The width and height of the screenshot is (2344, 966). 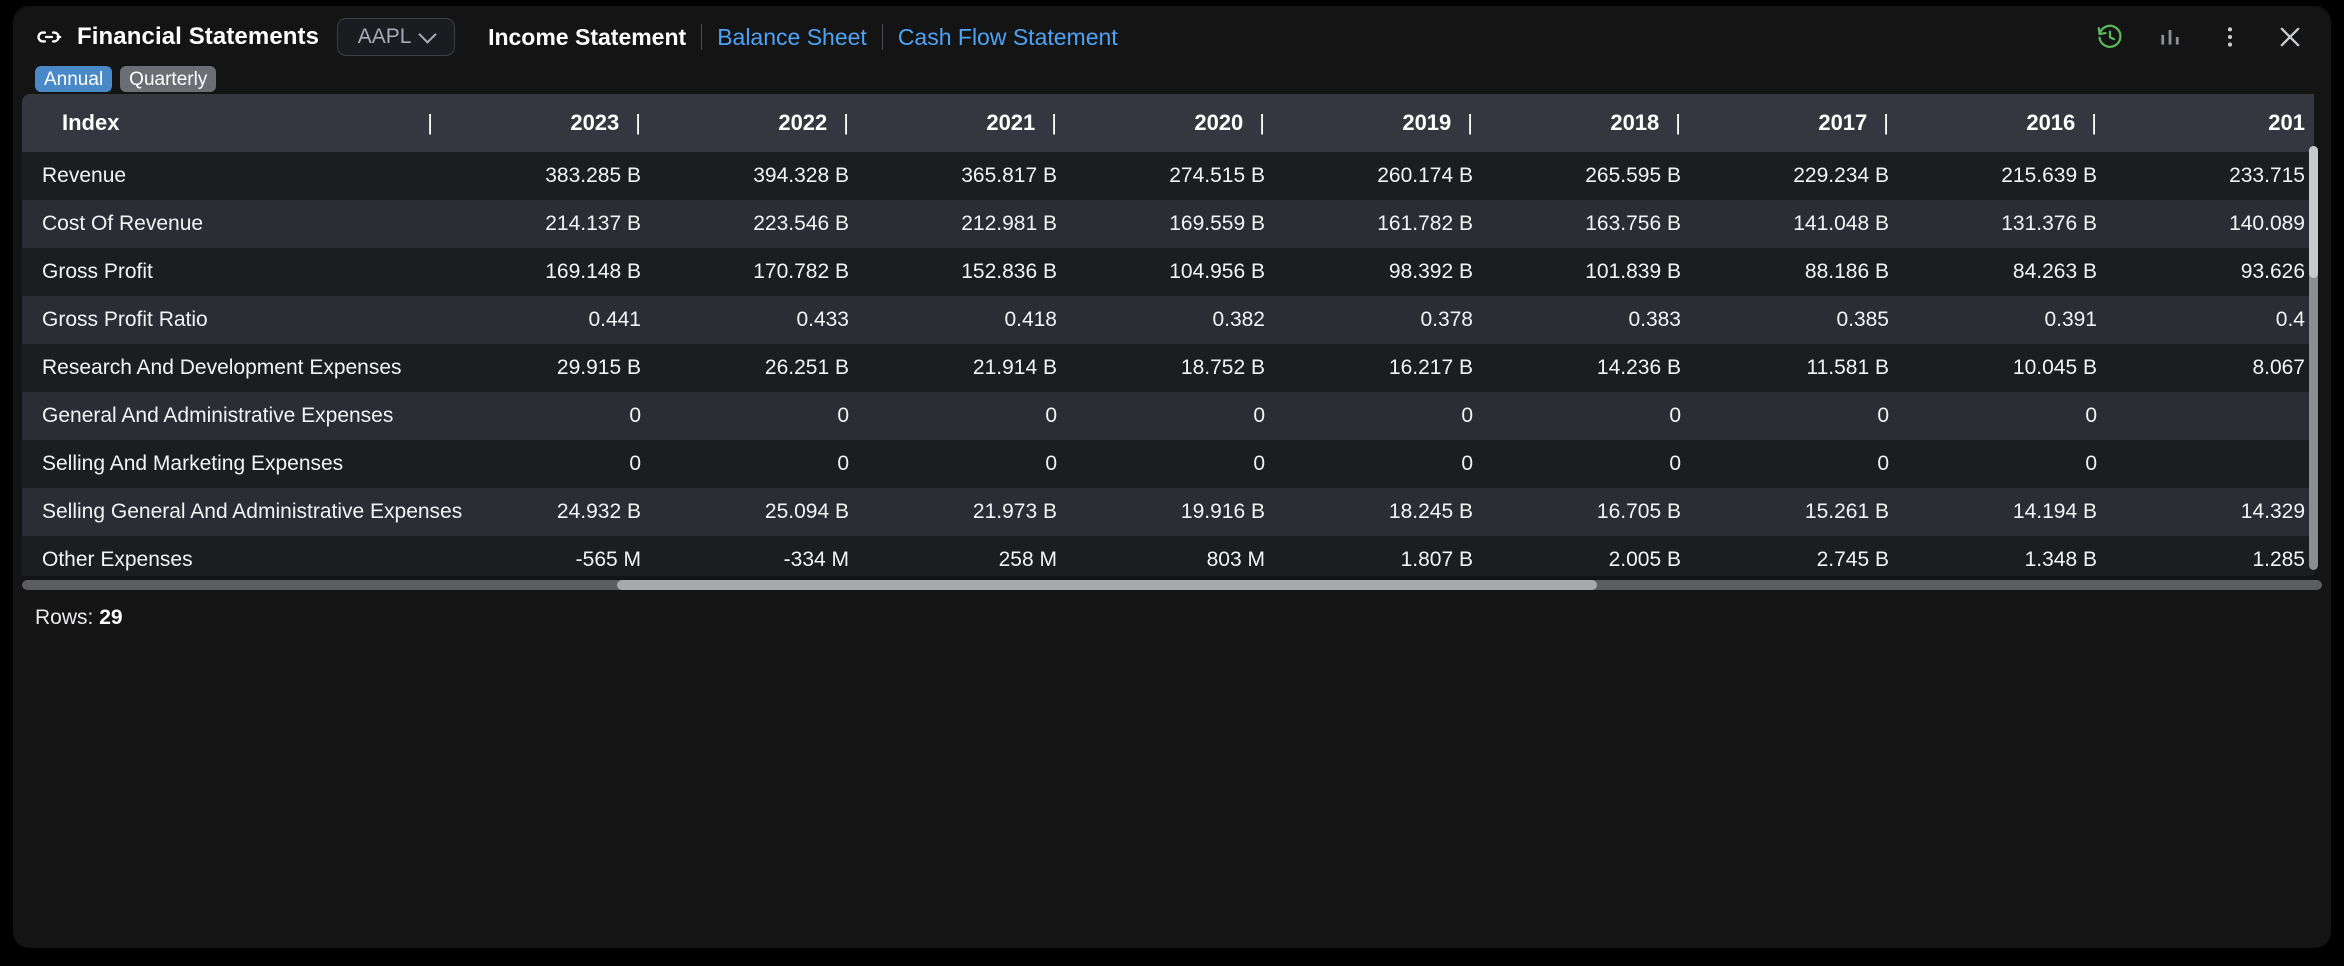 What do you see at coordinates (754, 556) in the screenshot?
I see `cell-value: -334 M` at bounding box center [754, 556].